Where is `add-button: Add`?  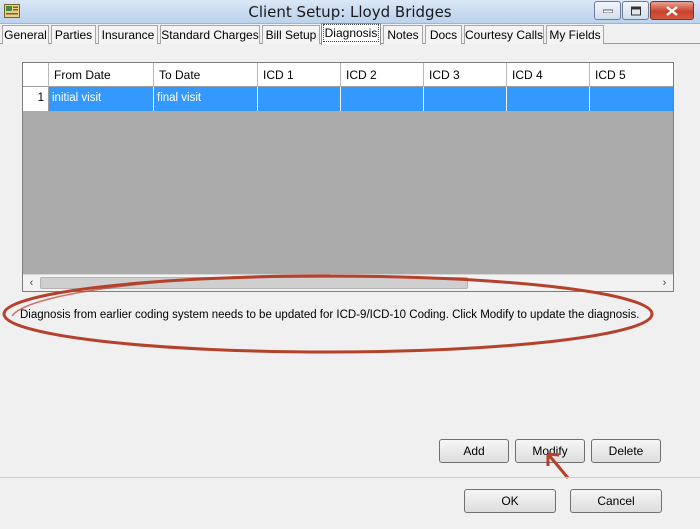 add-button: Add is located at coordinates (474, 451).